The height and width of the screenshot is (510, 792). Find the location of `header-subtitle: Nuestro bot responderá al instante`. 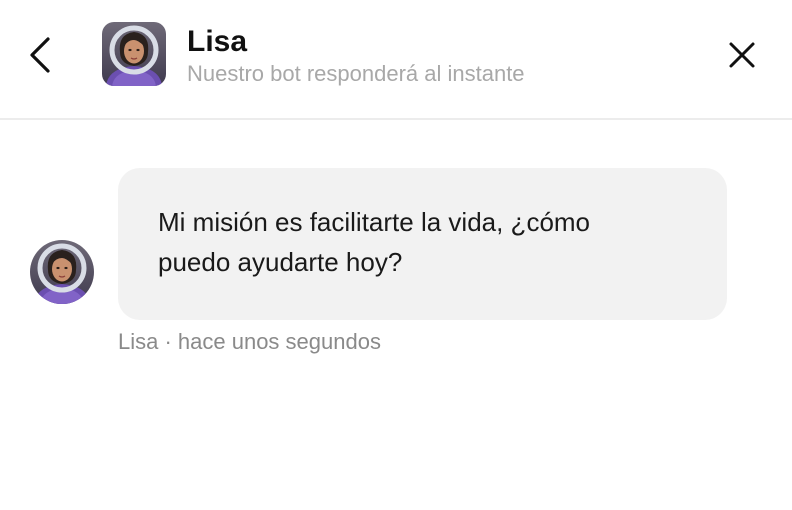

header-subtitle: Nuestro bot responderá al instante is located at coordinates (356, 73).